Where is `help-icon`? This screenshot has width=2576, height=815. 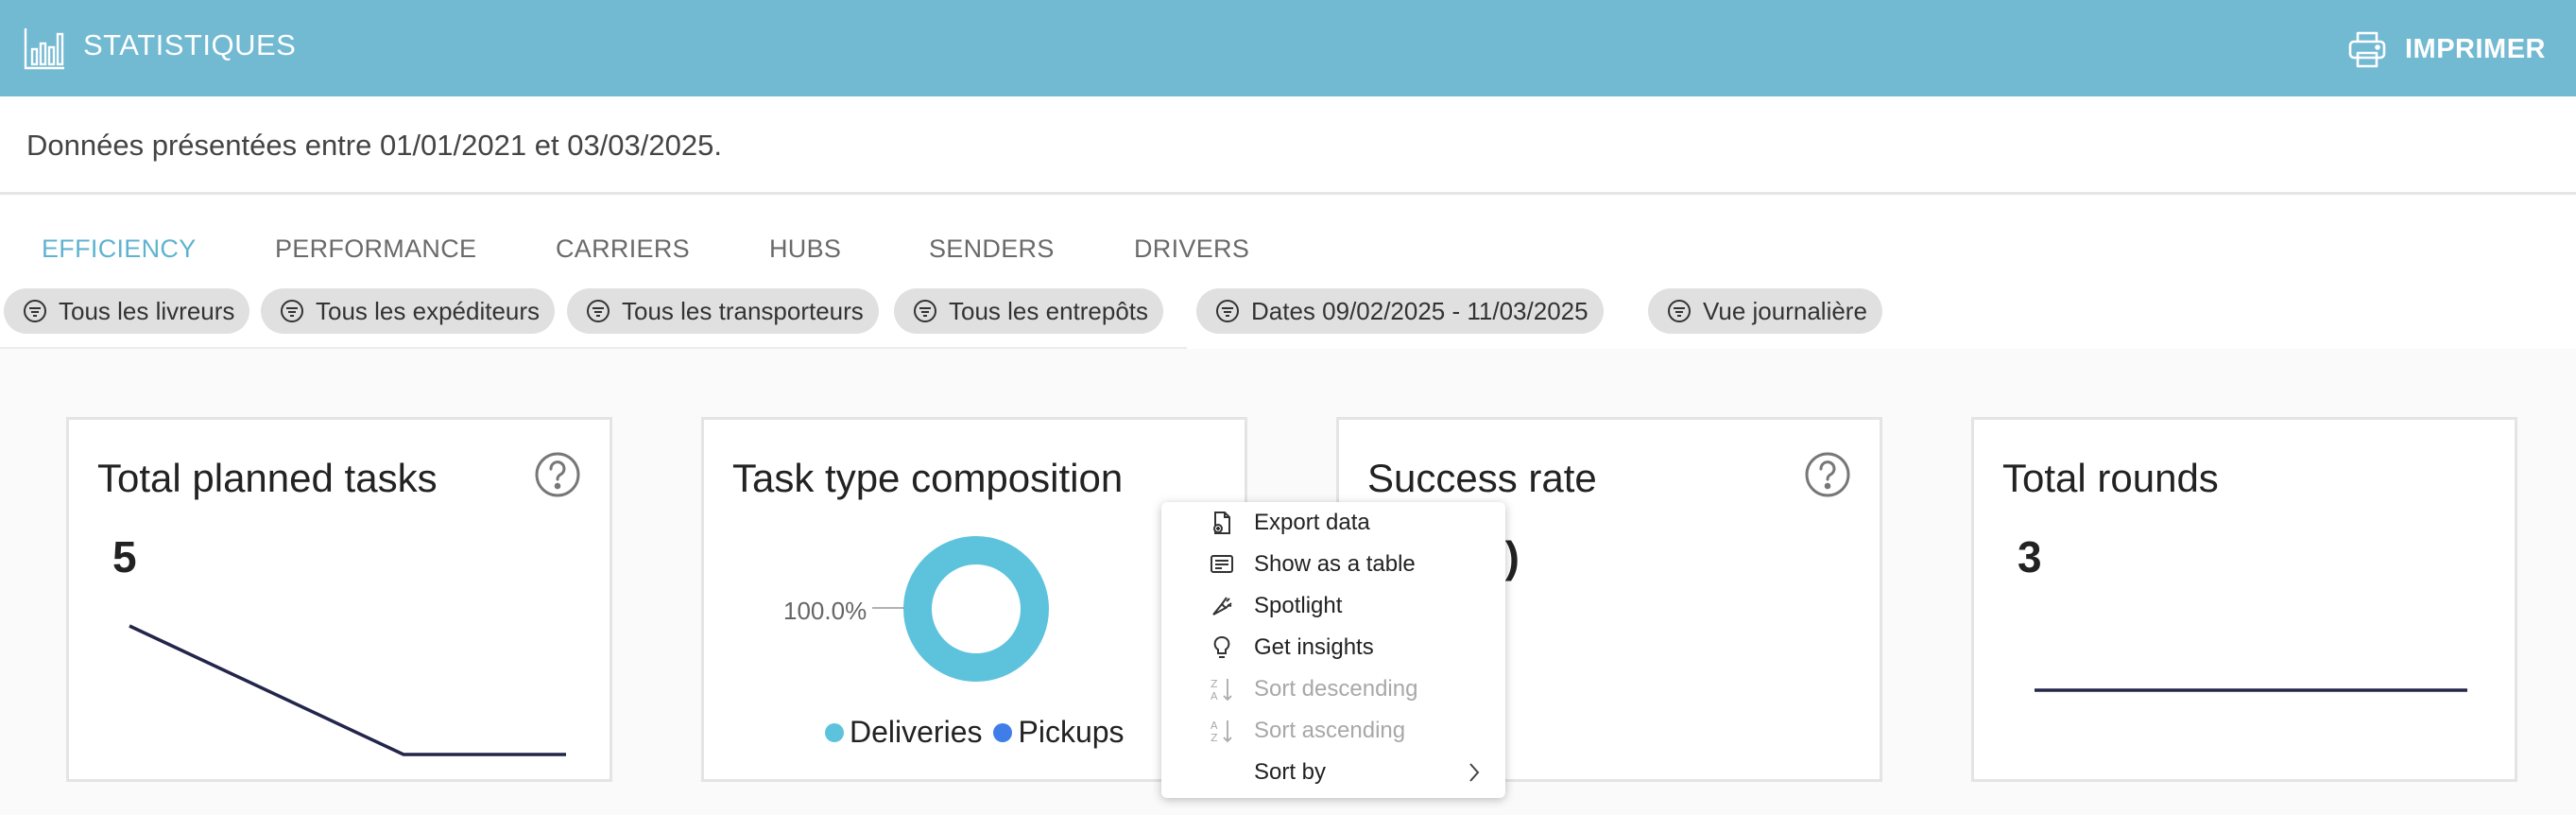 help-icon is located at coordinates (1827, 474).